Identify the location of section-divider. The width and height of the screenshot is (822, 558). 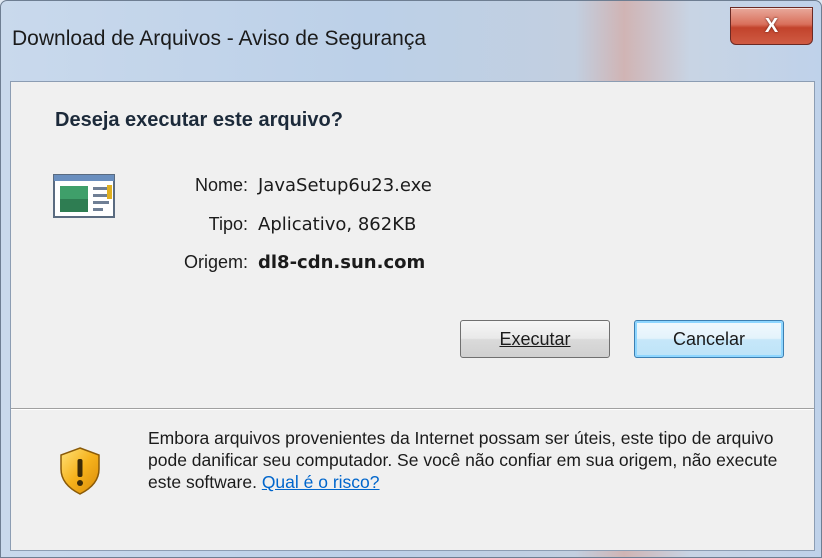
(412, 409).